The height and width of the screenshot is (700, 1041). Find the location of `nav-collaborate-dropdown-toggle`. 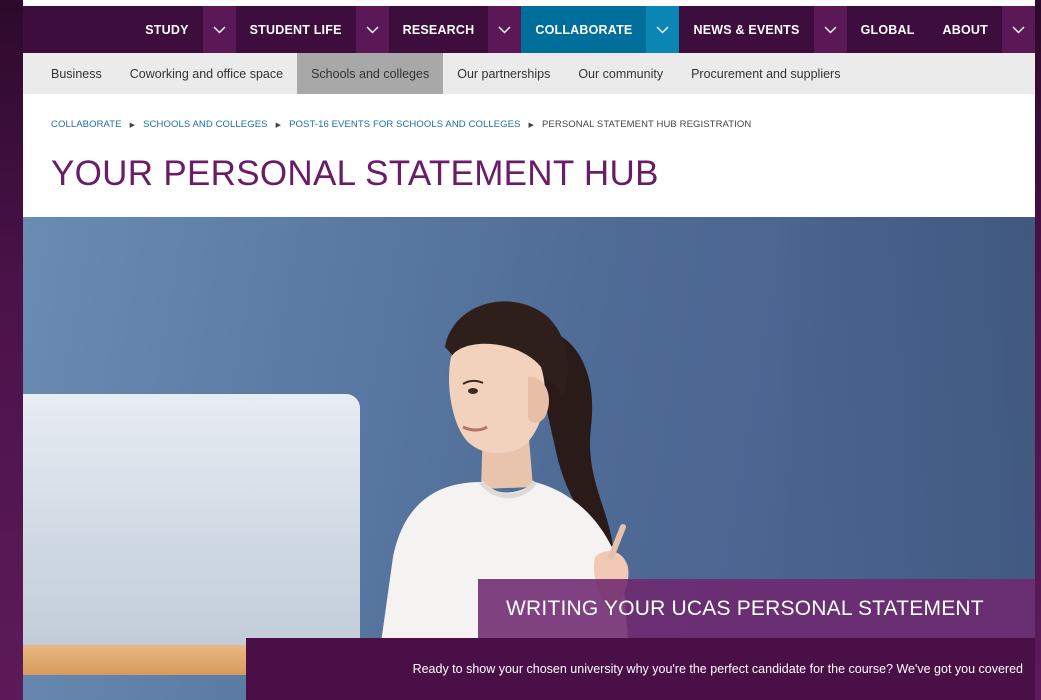

nav-collaborate-dropdown-toggle is located at coordinates (663, 29).